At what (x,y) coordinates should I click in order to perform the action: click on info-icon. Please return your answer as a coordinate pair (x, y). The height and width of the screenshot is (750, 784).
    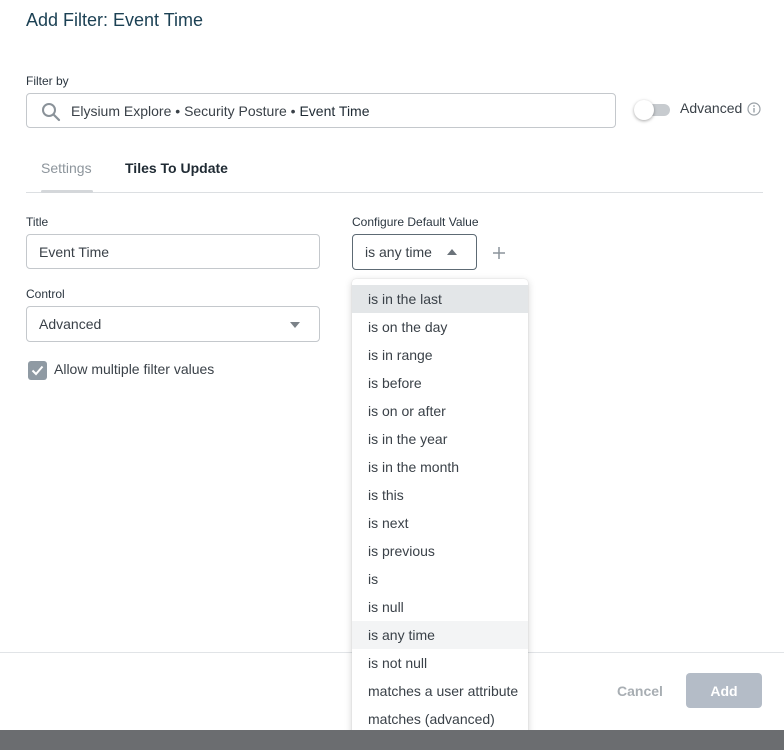
    Looking at the image, I should click on (754, 109).